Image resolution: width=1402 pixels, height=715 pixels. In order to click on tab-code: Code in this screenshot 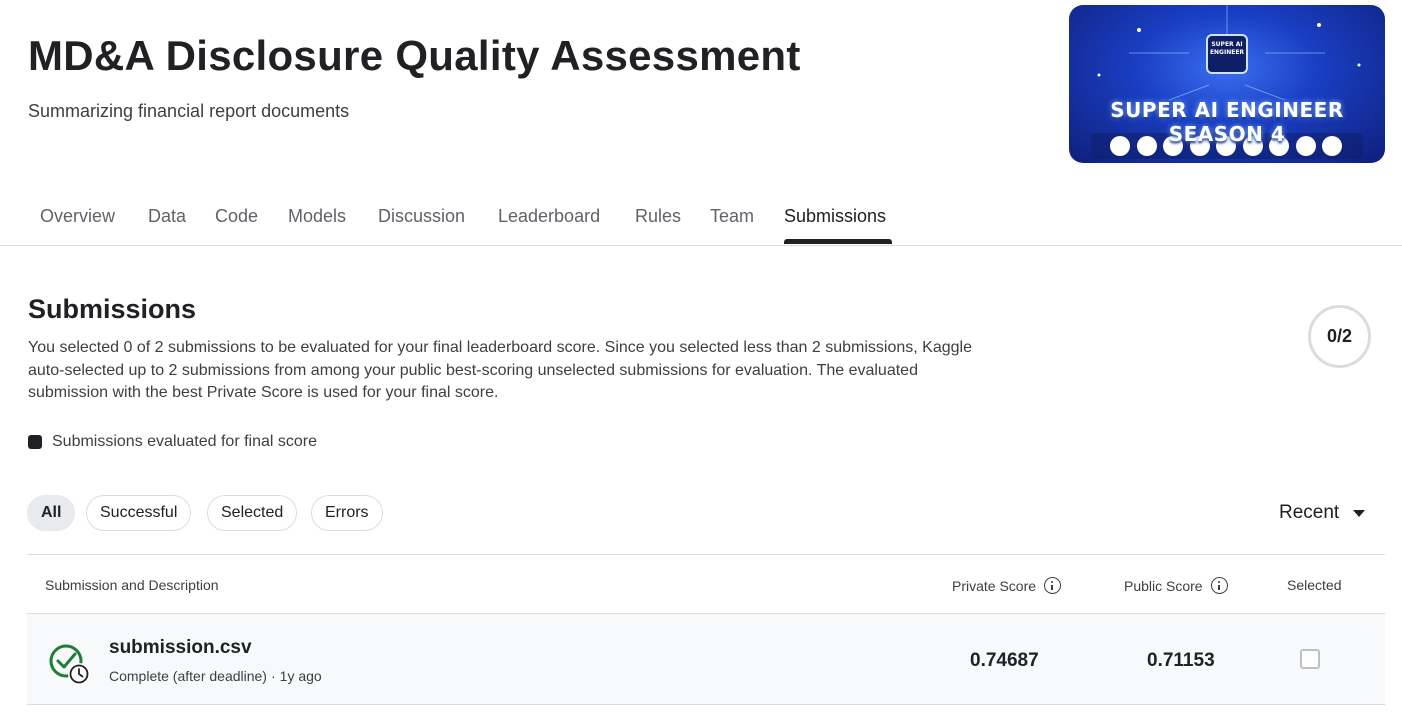, I will do `click(236, 216)`.